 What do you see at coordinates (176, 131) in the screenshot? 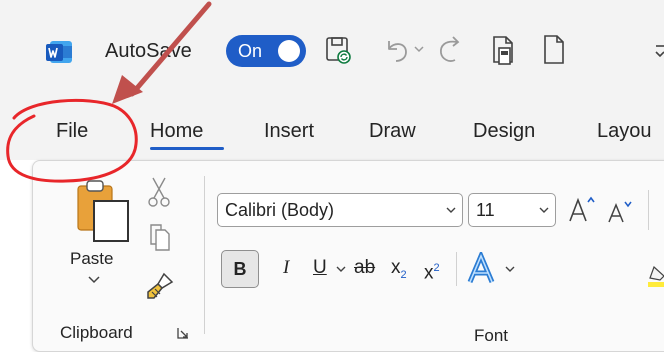
I see `tab-home: Home` at bounding box center [176, 131].